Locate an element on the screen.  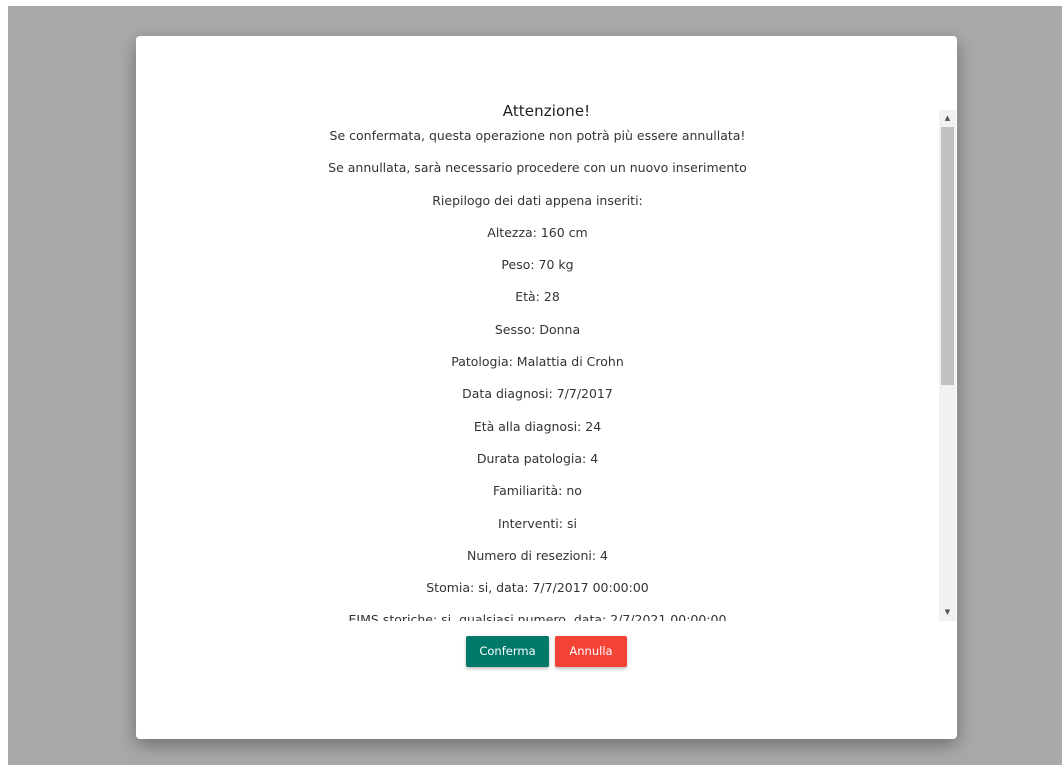
summary-sex: Sesso: Donna is located at coordinates (537, 329).